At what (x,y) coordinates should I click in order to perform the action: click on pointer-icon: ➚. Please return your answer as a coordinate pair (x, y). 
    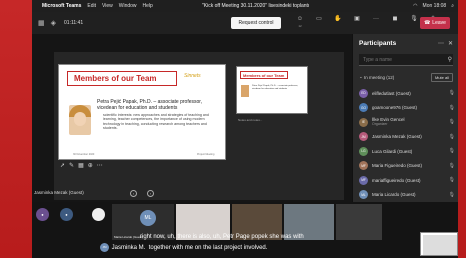
    Looking at the image, I should click on (62, 165).